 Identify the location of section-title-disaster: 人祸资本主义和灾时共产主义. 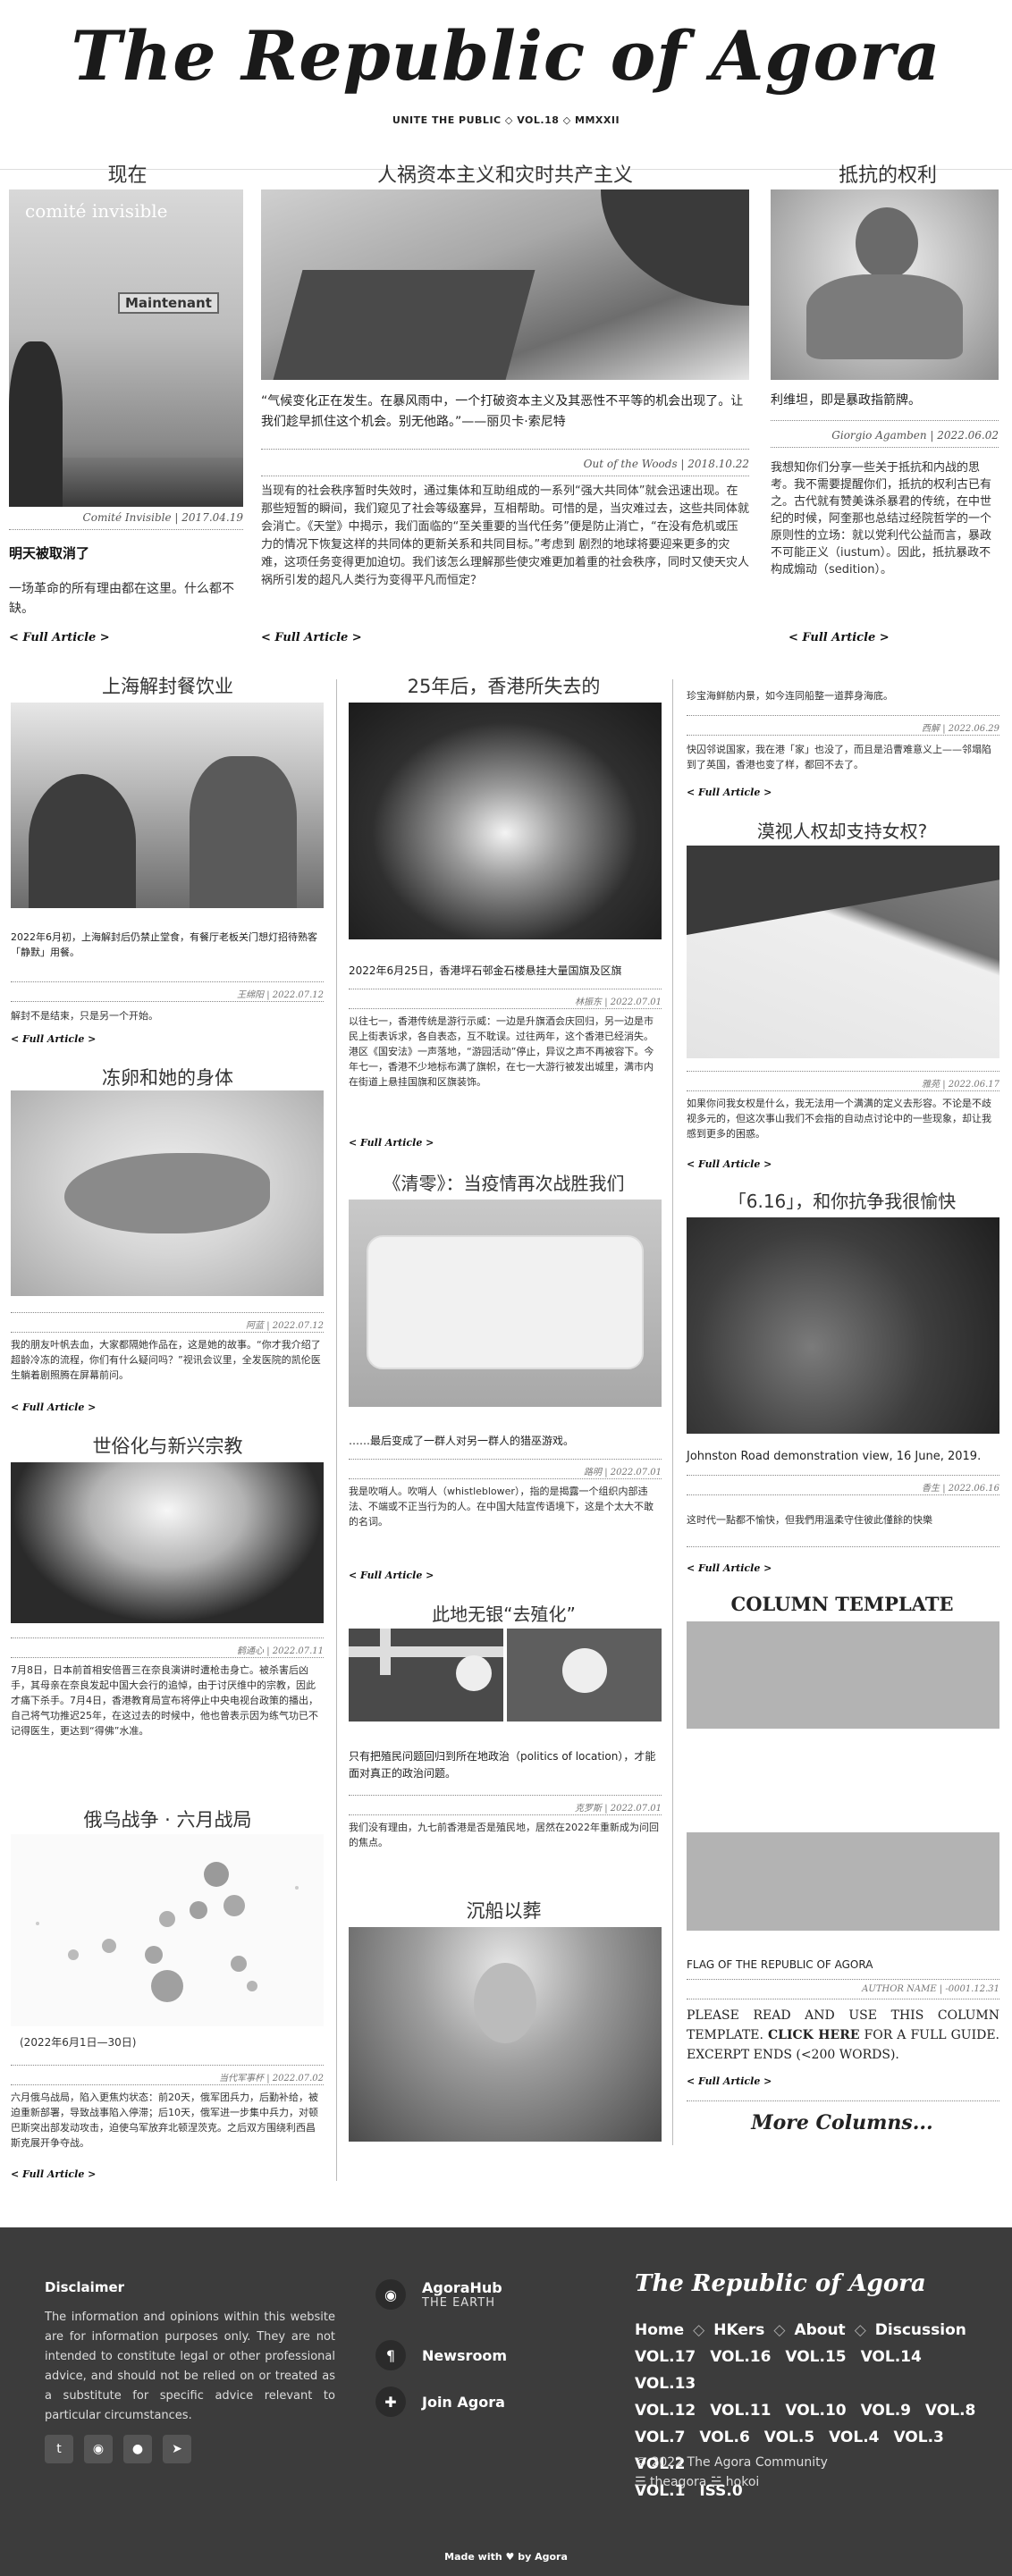
(505, 174).